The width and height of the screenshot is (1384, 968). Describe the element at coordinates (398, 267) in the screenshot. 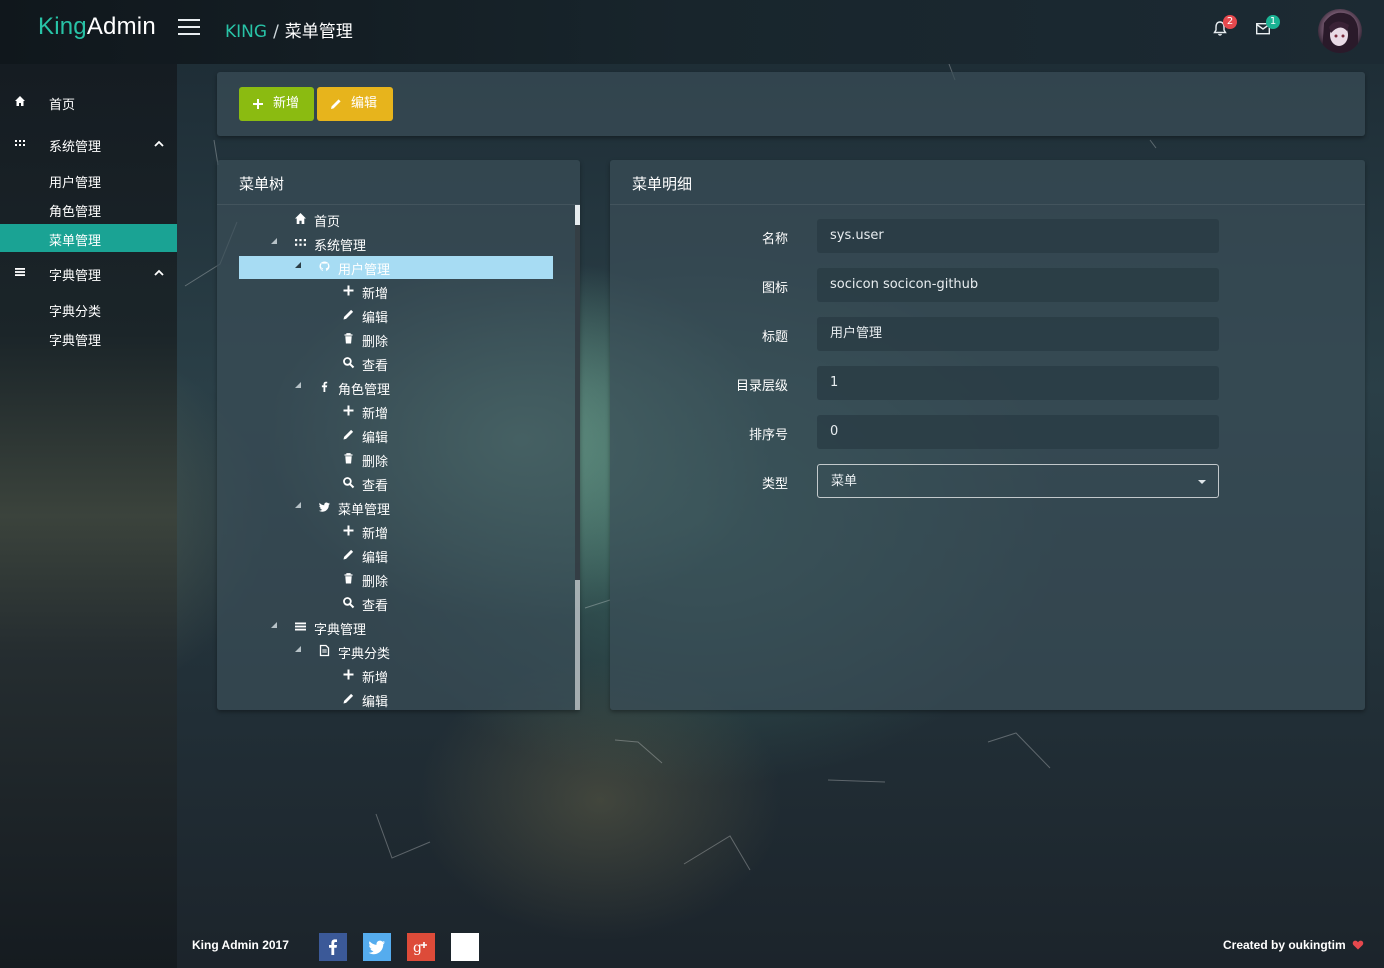

I see `tree-node: 用户管理` at that location.